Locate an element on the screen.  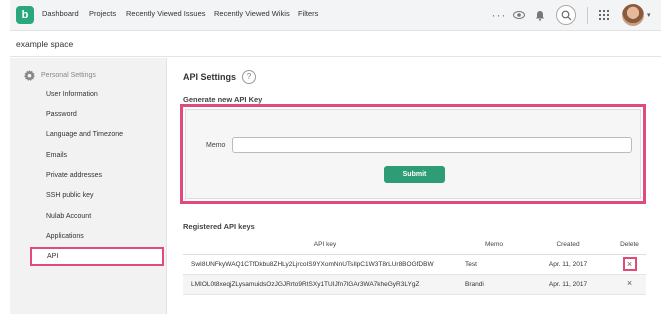
page-title: API Settings ? is located at coordinates (220, 77).